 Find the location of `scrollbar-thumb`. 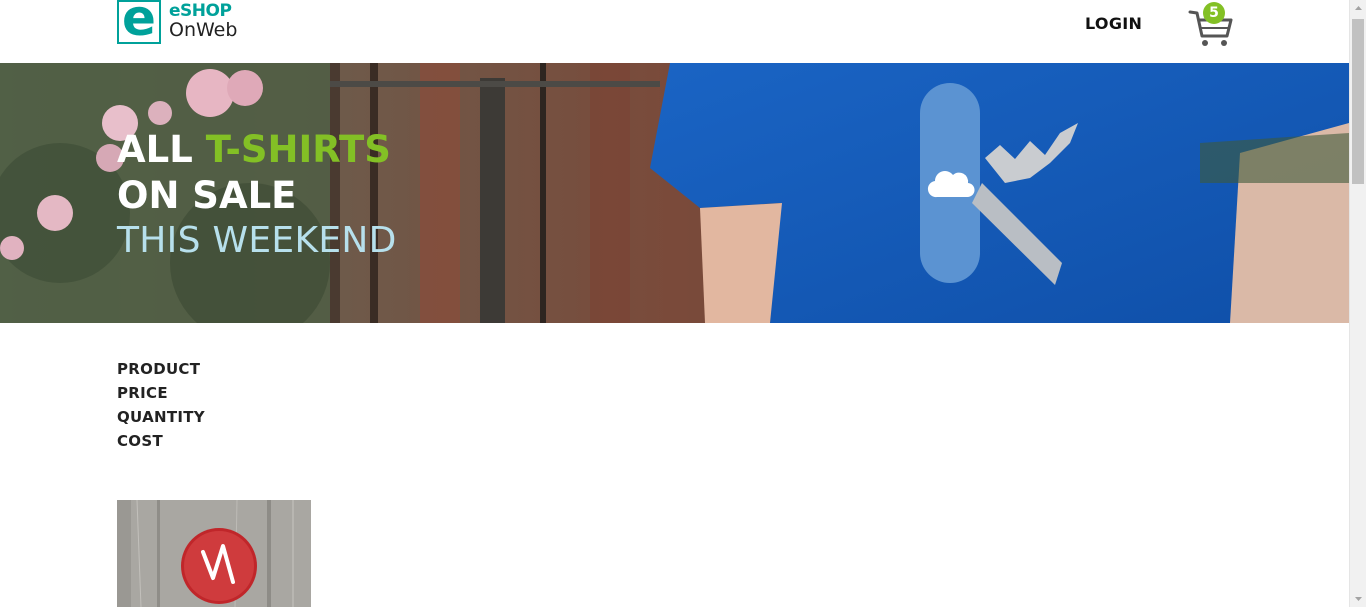

scrollbar-thumb is located at coordinates (1358, 101).